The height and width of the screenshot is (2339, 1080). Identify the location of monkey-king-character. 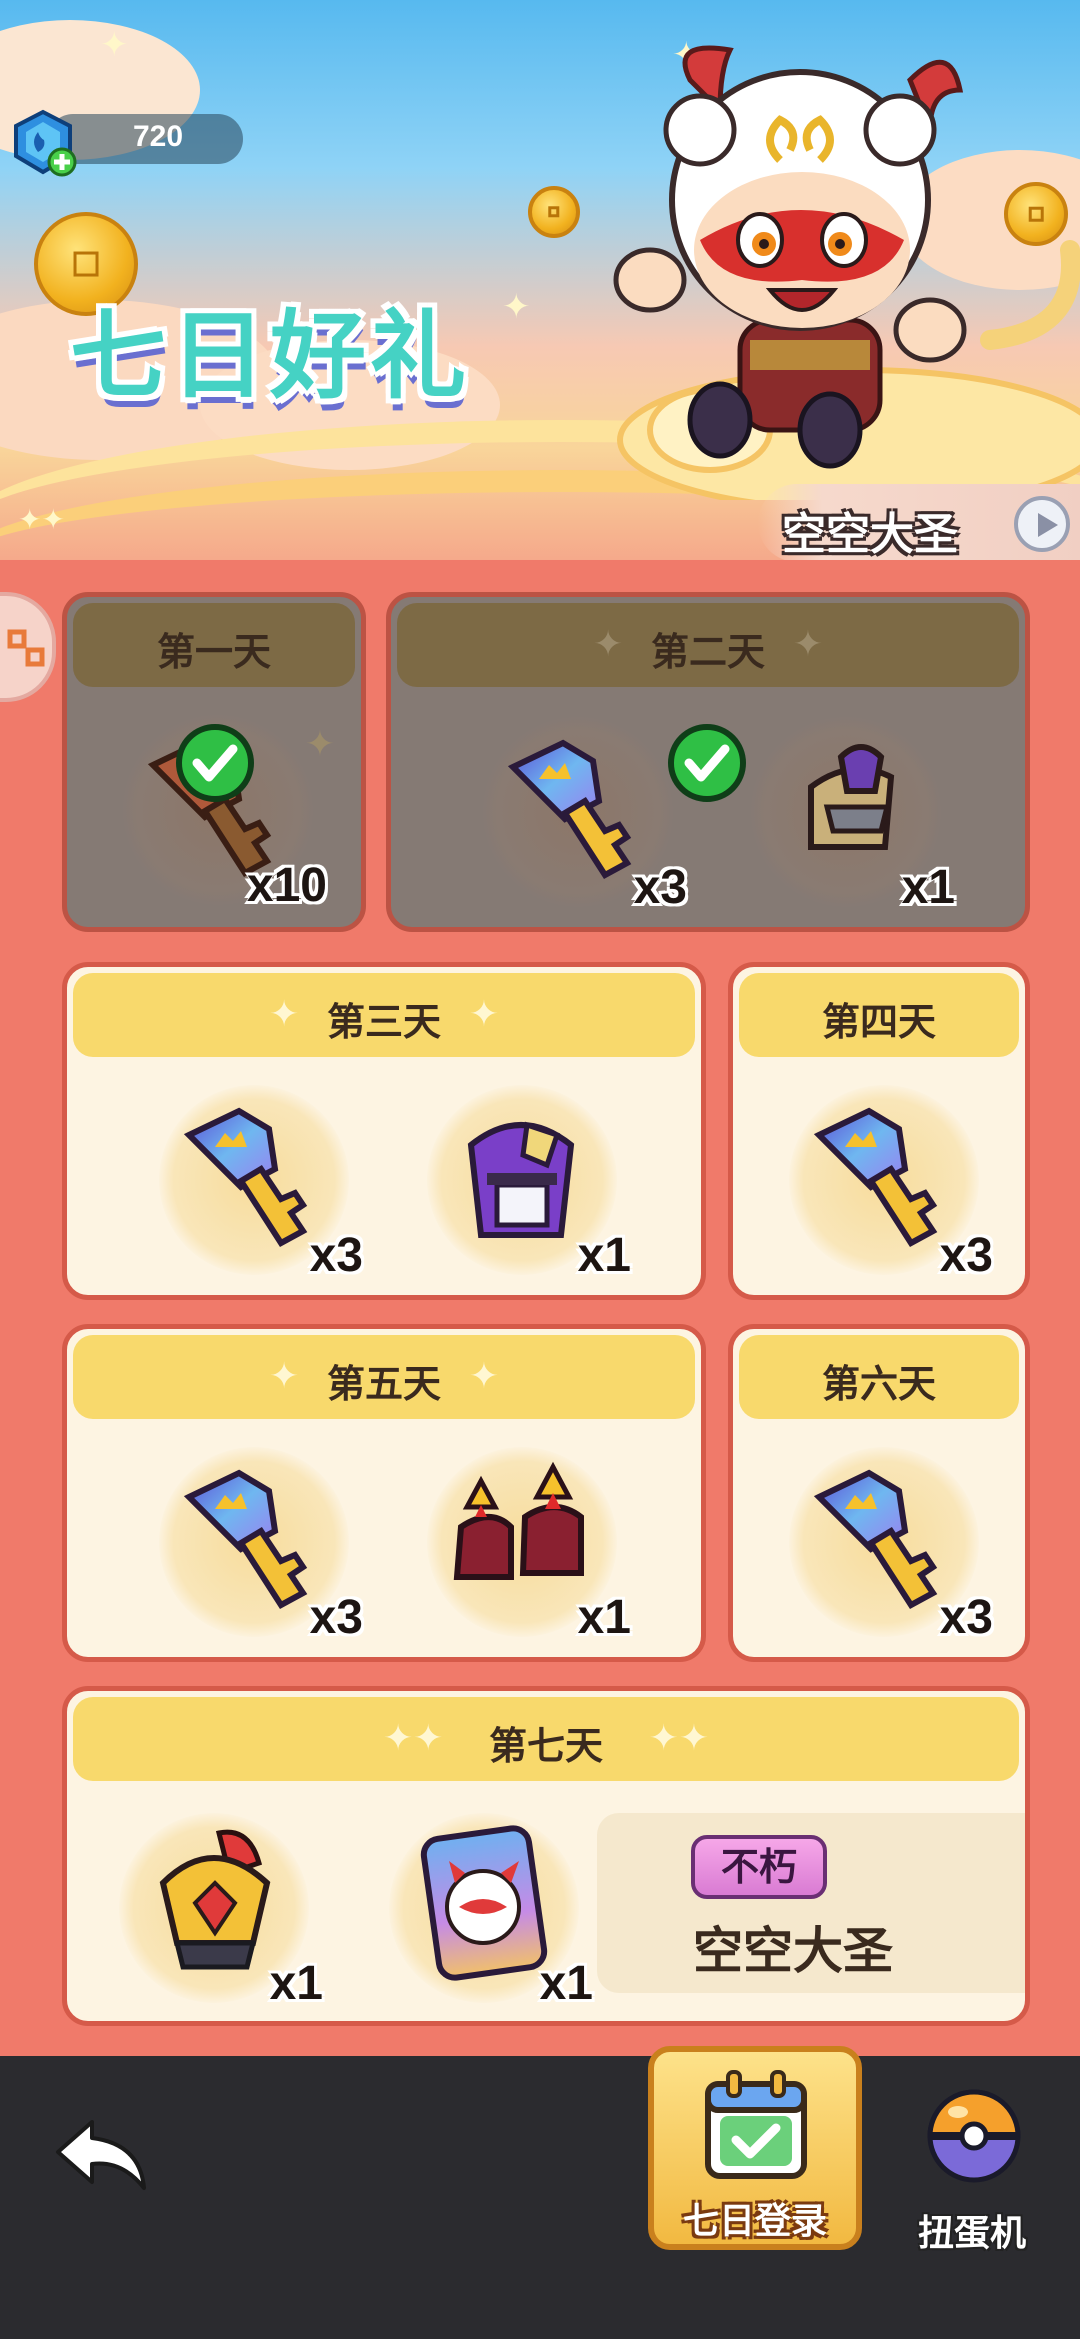
(846, 272).